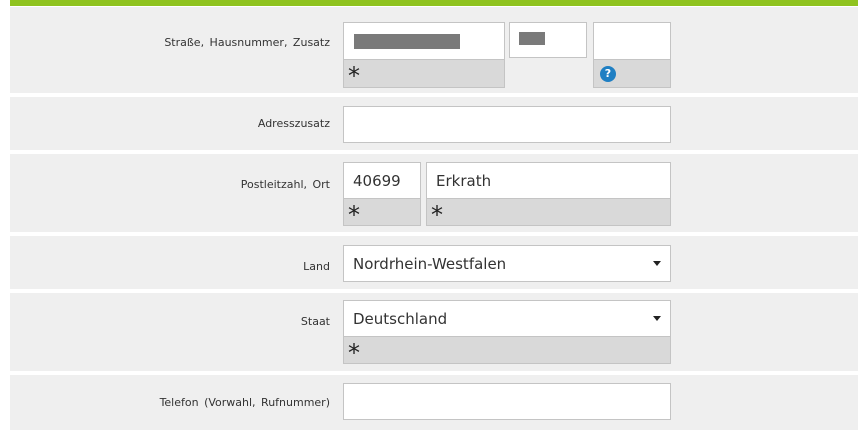 The image size is (863, 437). I want to click on country-label: Staat, so click(315, 321).